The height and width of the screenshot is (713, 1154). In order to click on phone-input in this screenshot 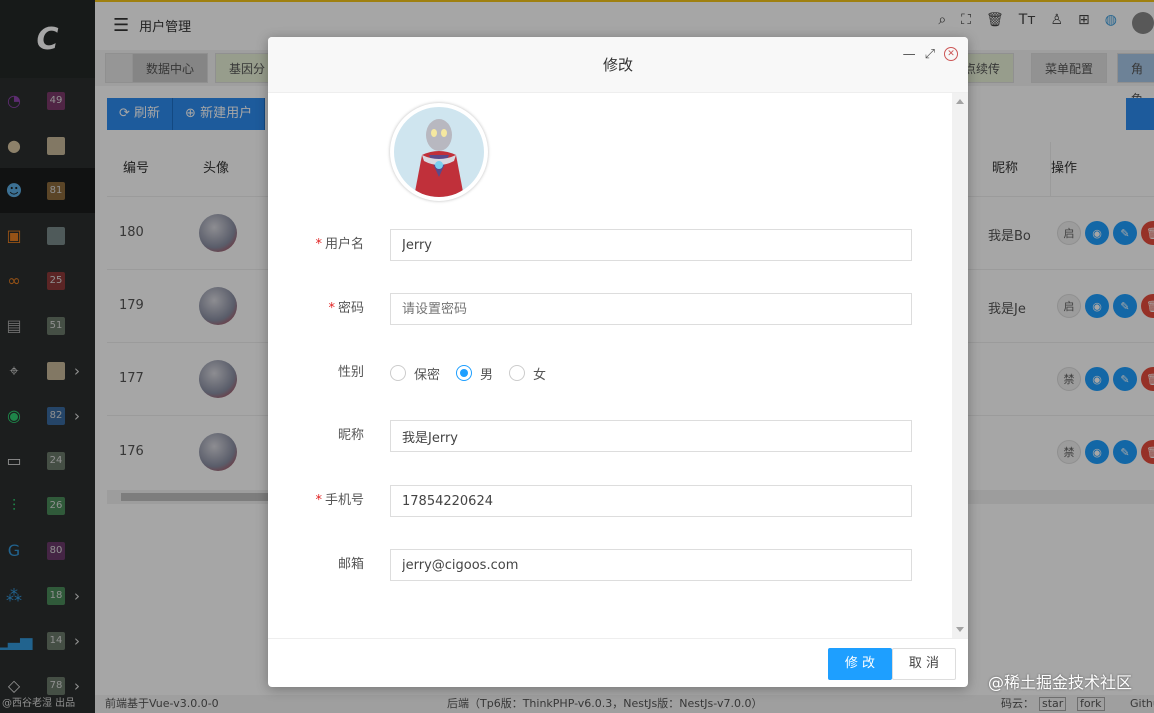, I will do `click(651, 501)`.